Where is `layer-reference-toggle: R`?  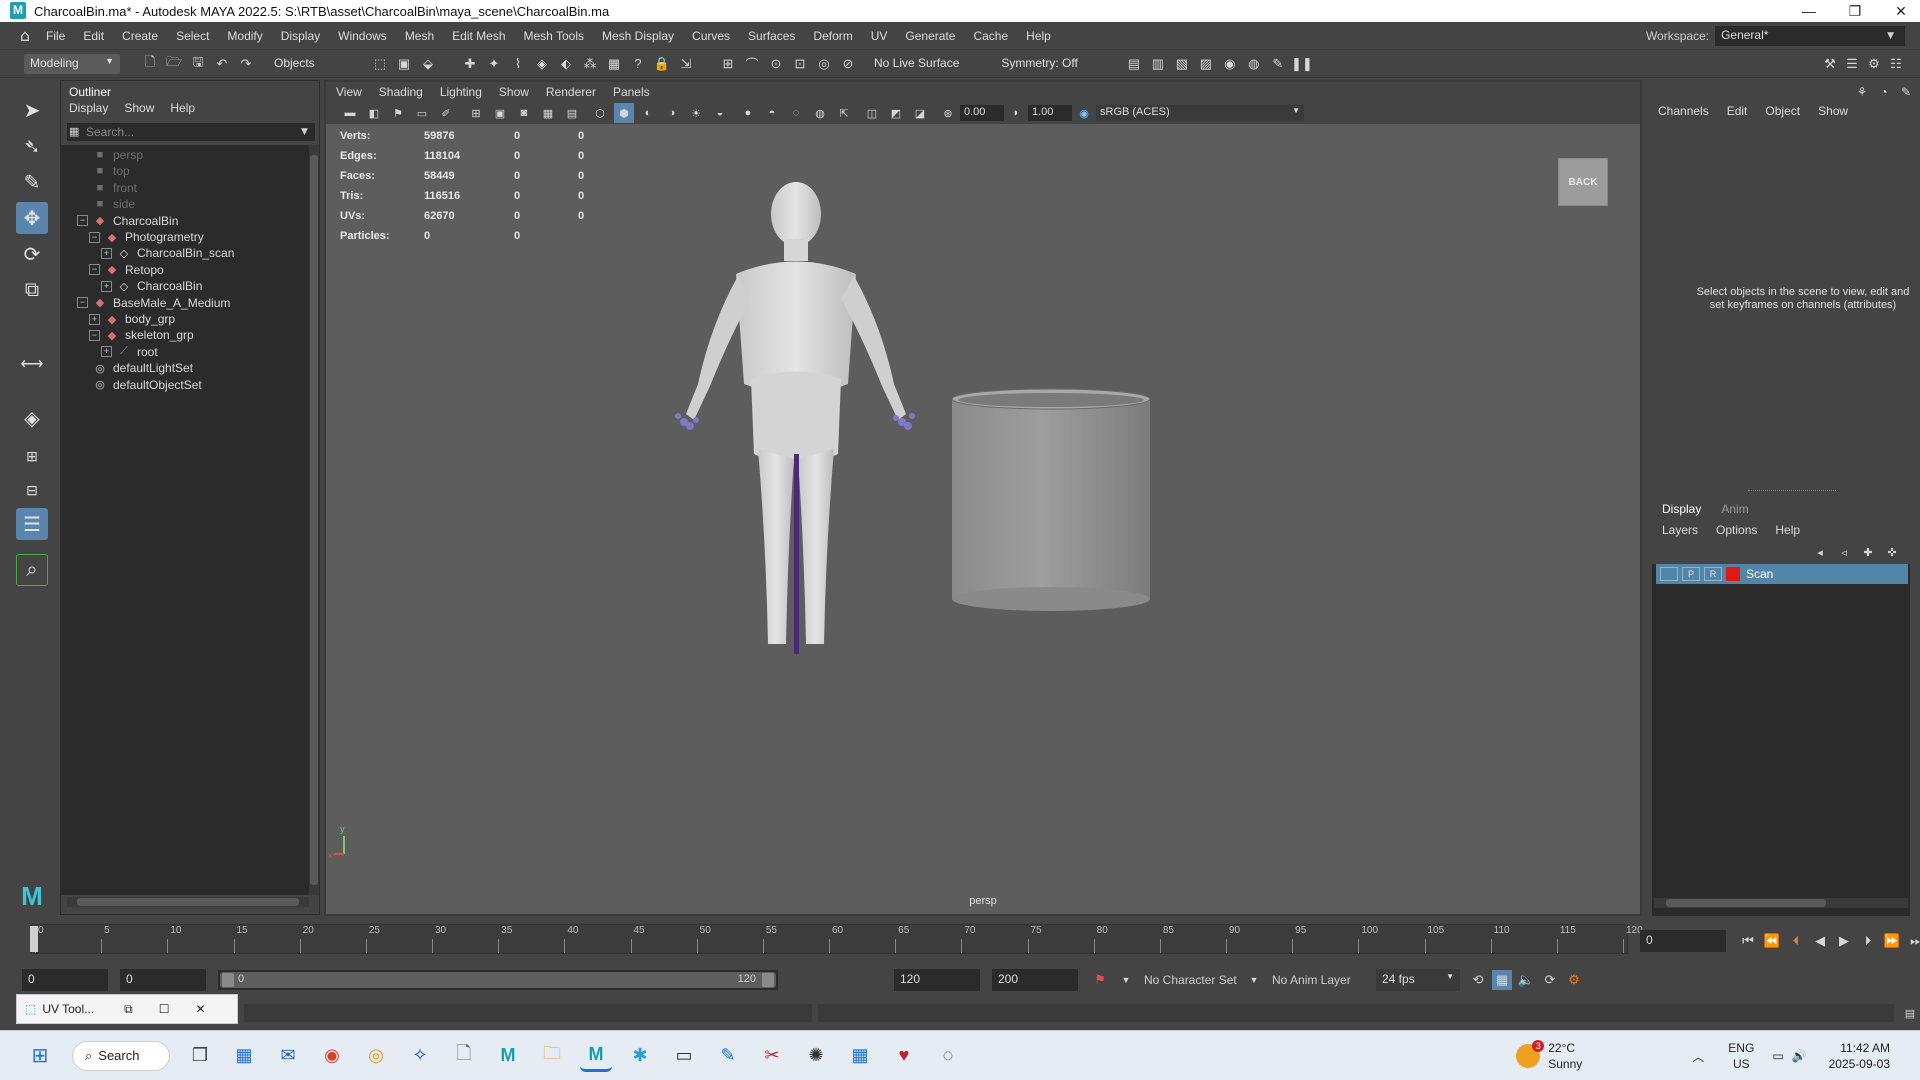
layer-reference-toggle: R is located at coordinates (1713, 574).